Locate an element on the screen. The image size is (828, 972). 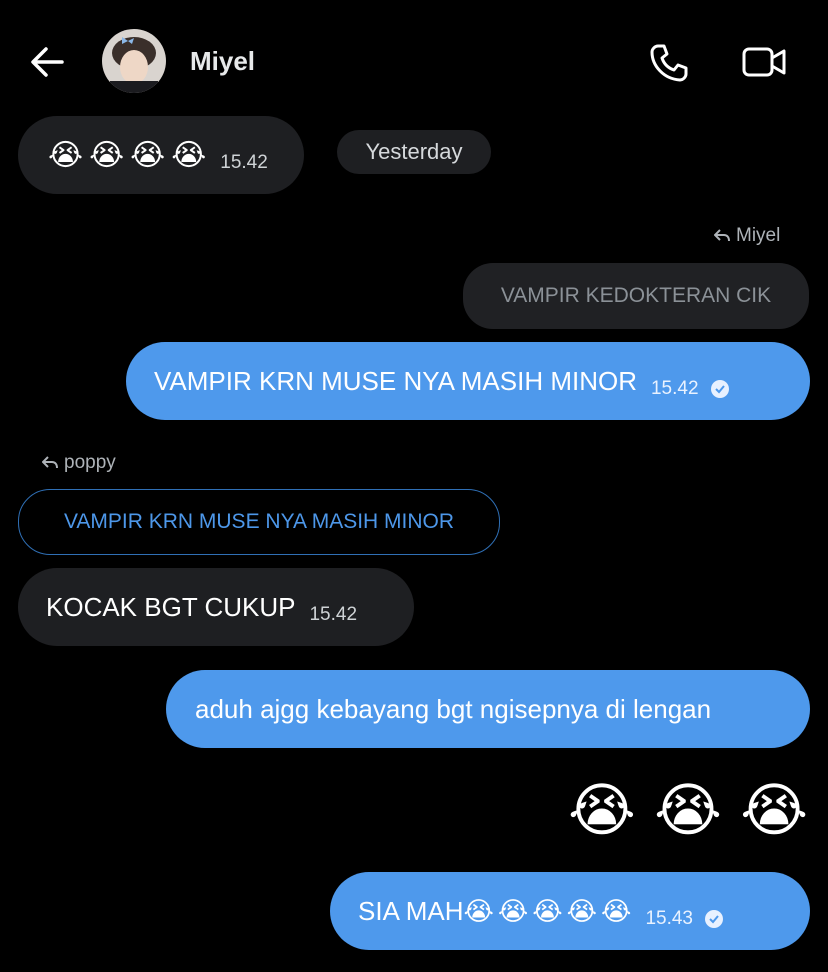
reply-indicator: Miyel is located at coordinates (747, 236).